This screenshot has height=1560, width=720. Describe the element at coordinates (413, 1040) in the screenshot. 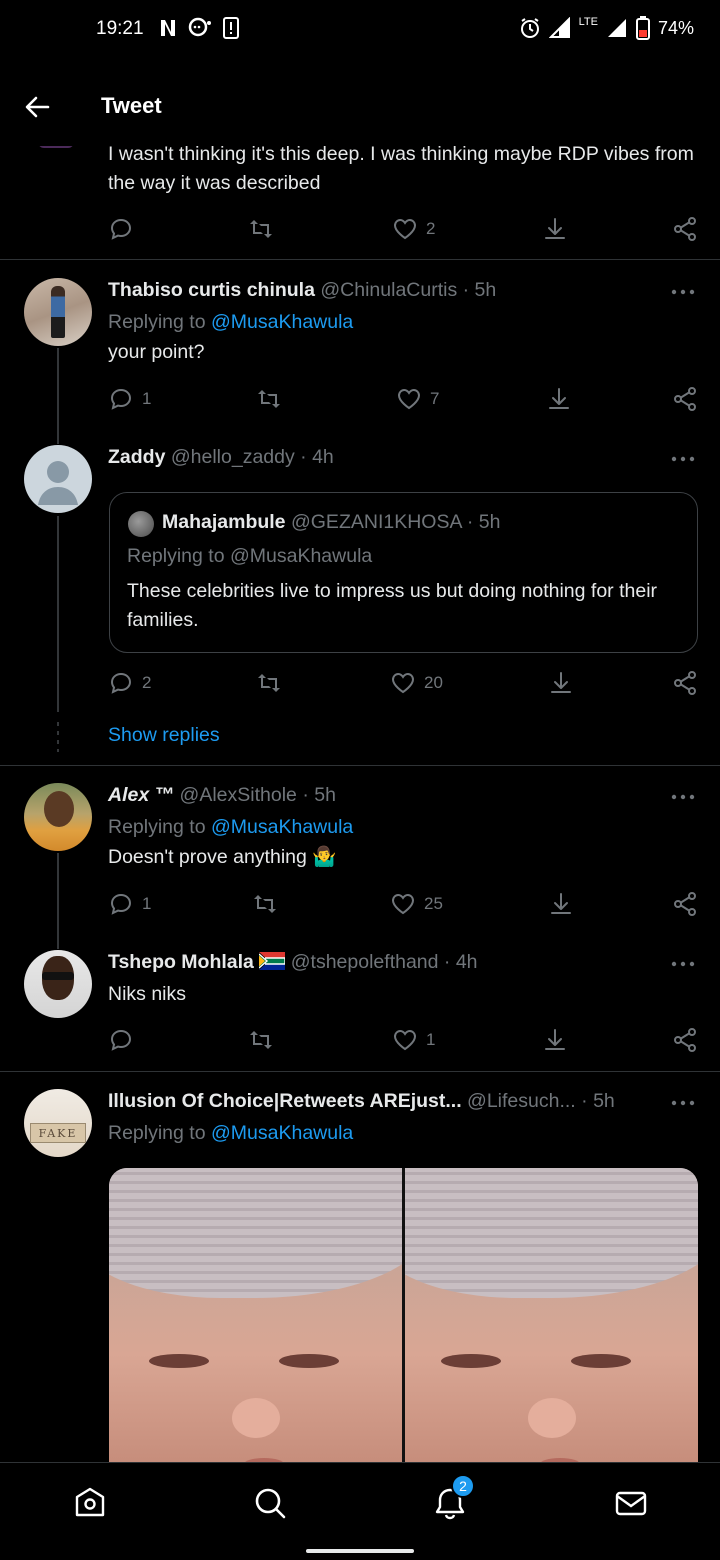

I see `like-button: 1` at that location.